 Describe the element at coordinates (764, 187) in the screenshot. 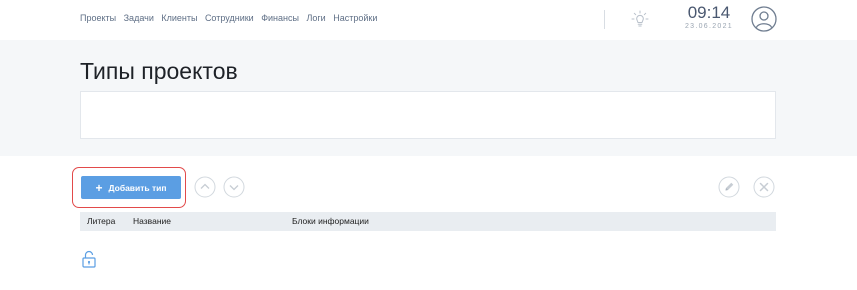

I see `delete-button` at that location.